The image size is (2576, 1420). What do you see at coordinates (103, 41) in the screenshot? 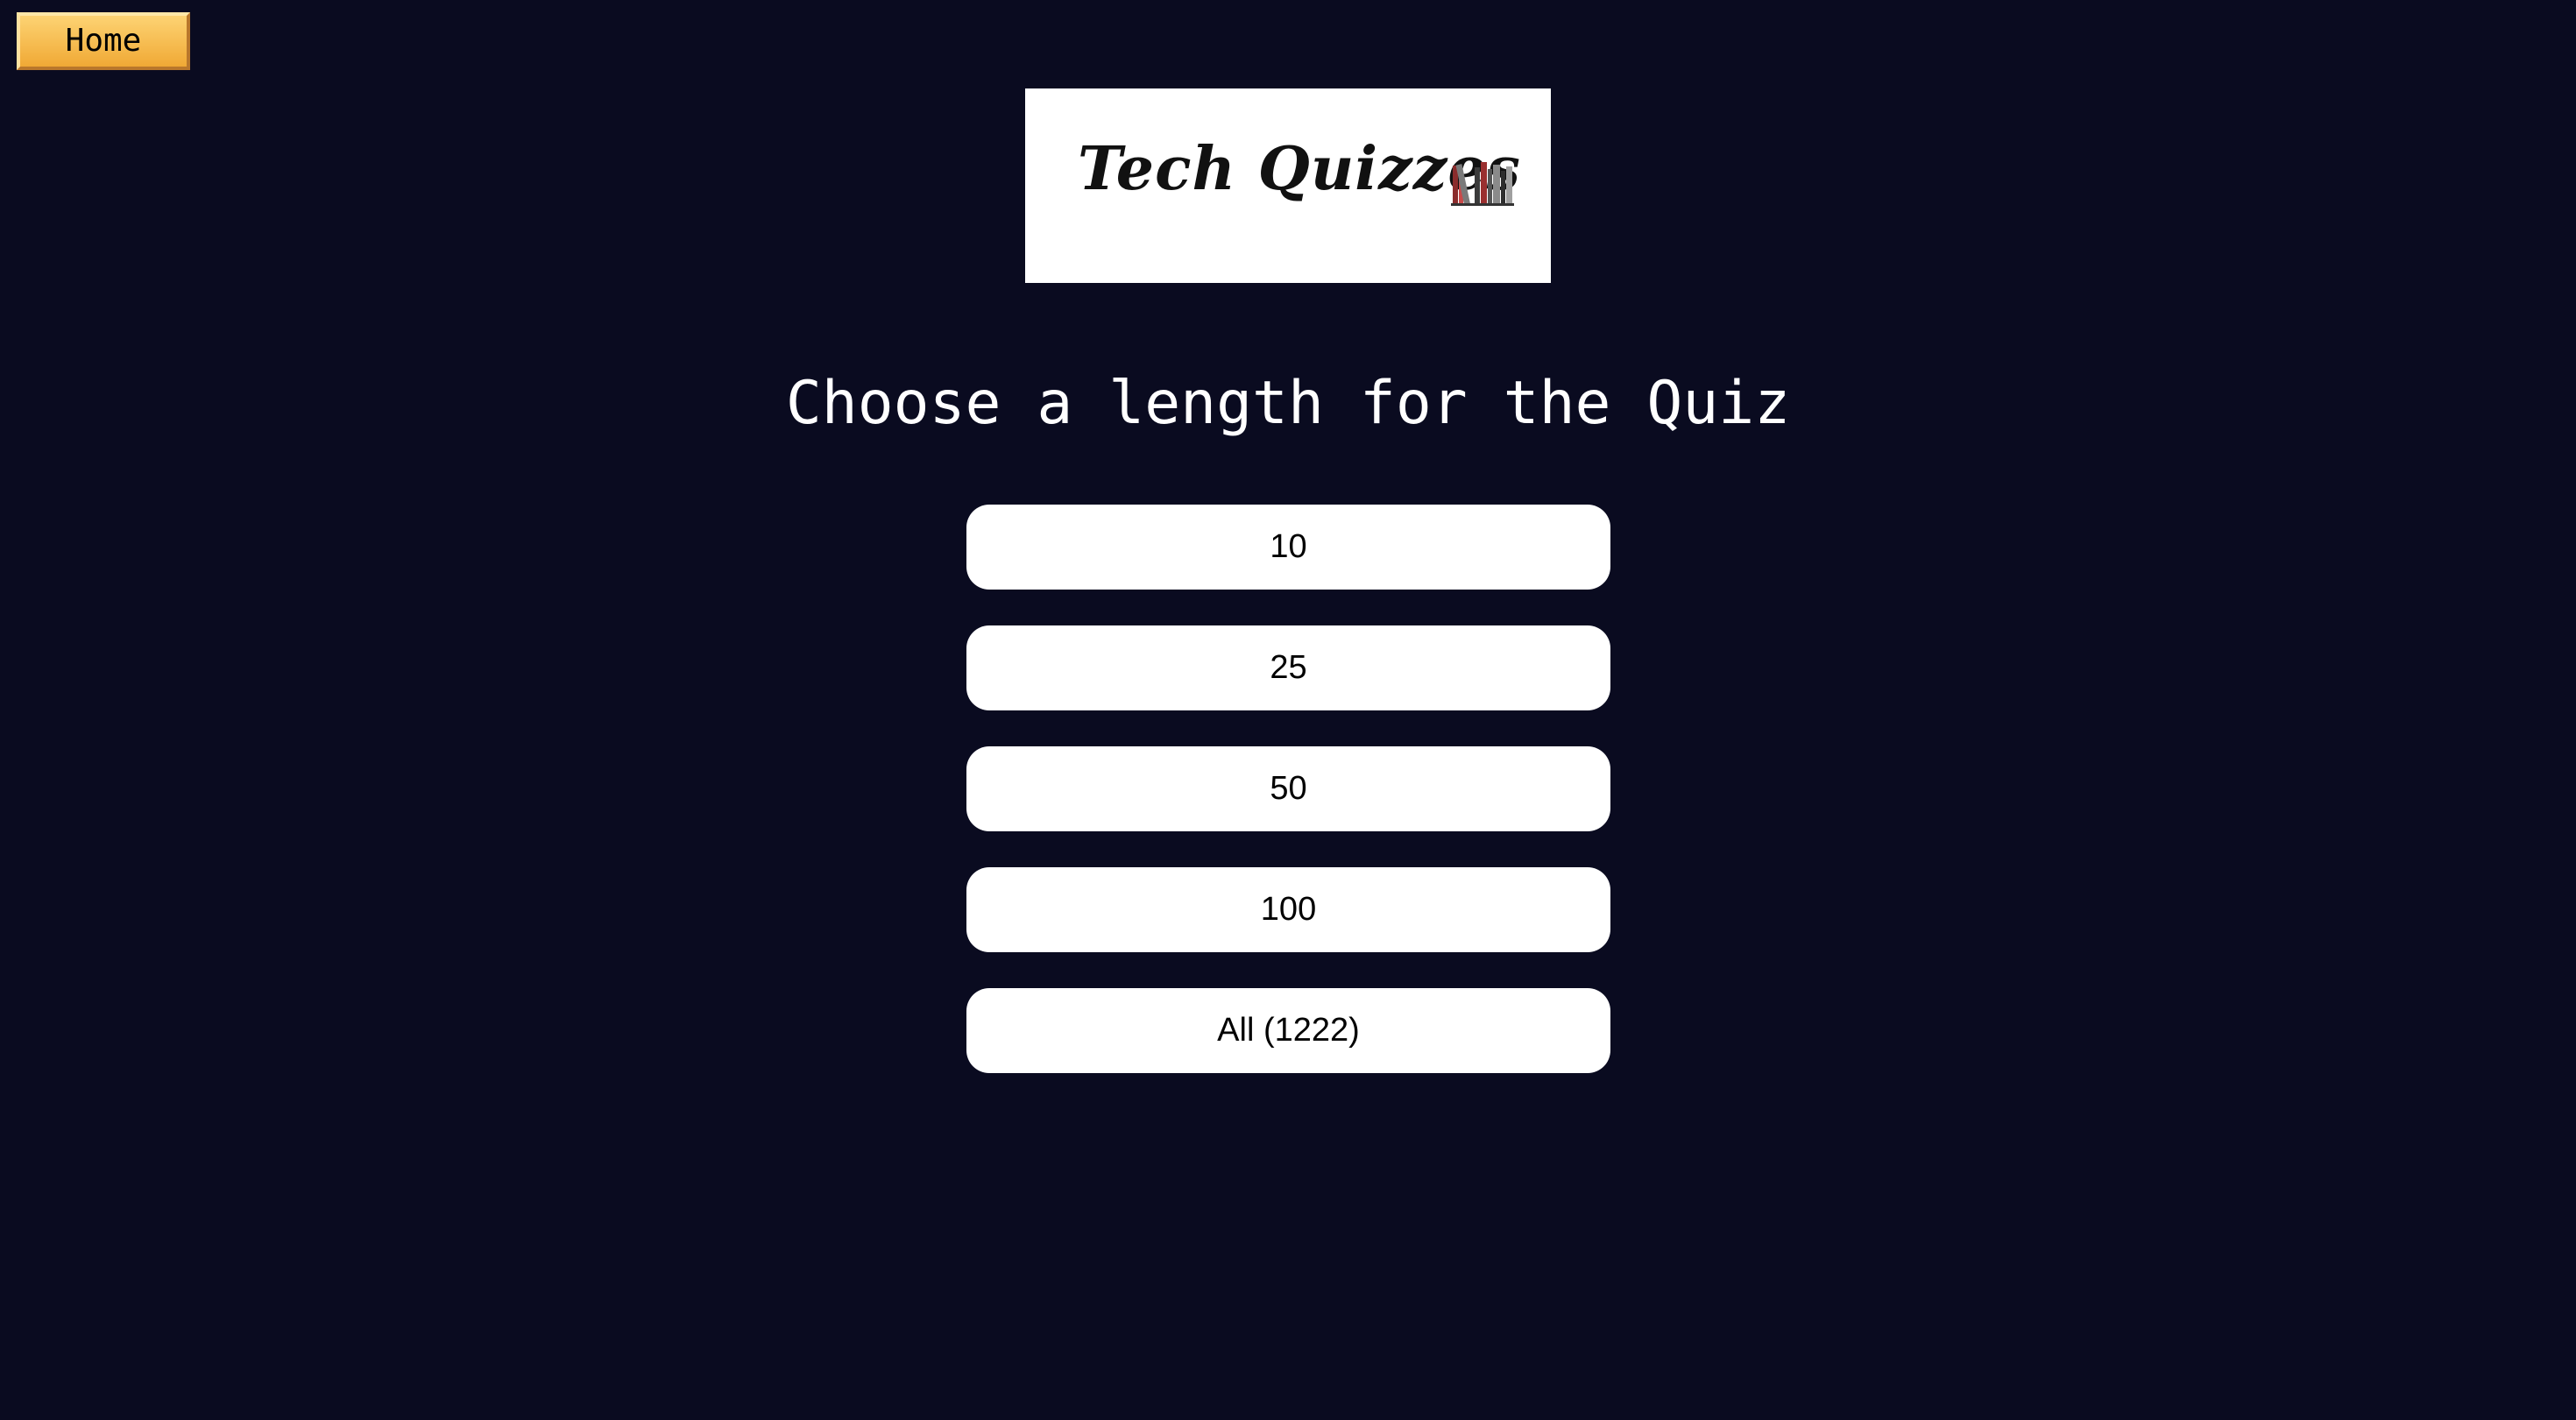
I see `home-button: Home` at bounding box center [103, 41].